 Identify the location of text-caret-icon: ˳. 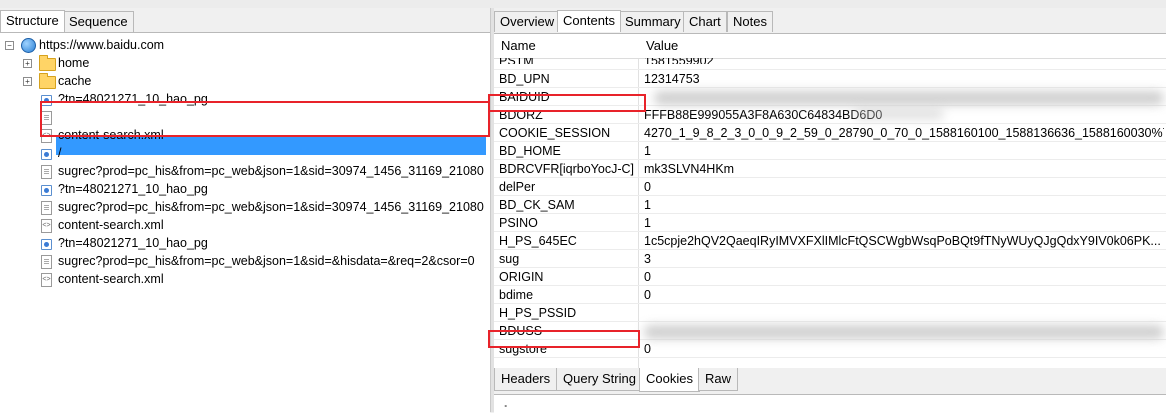
(506, 402).